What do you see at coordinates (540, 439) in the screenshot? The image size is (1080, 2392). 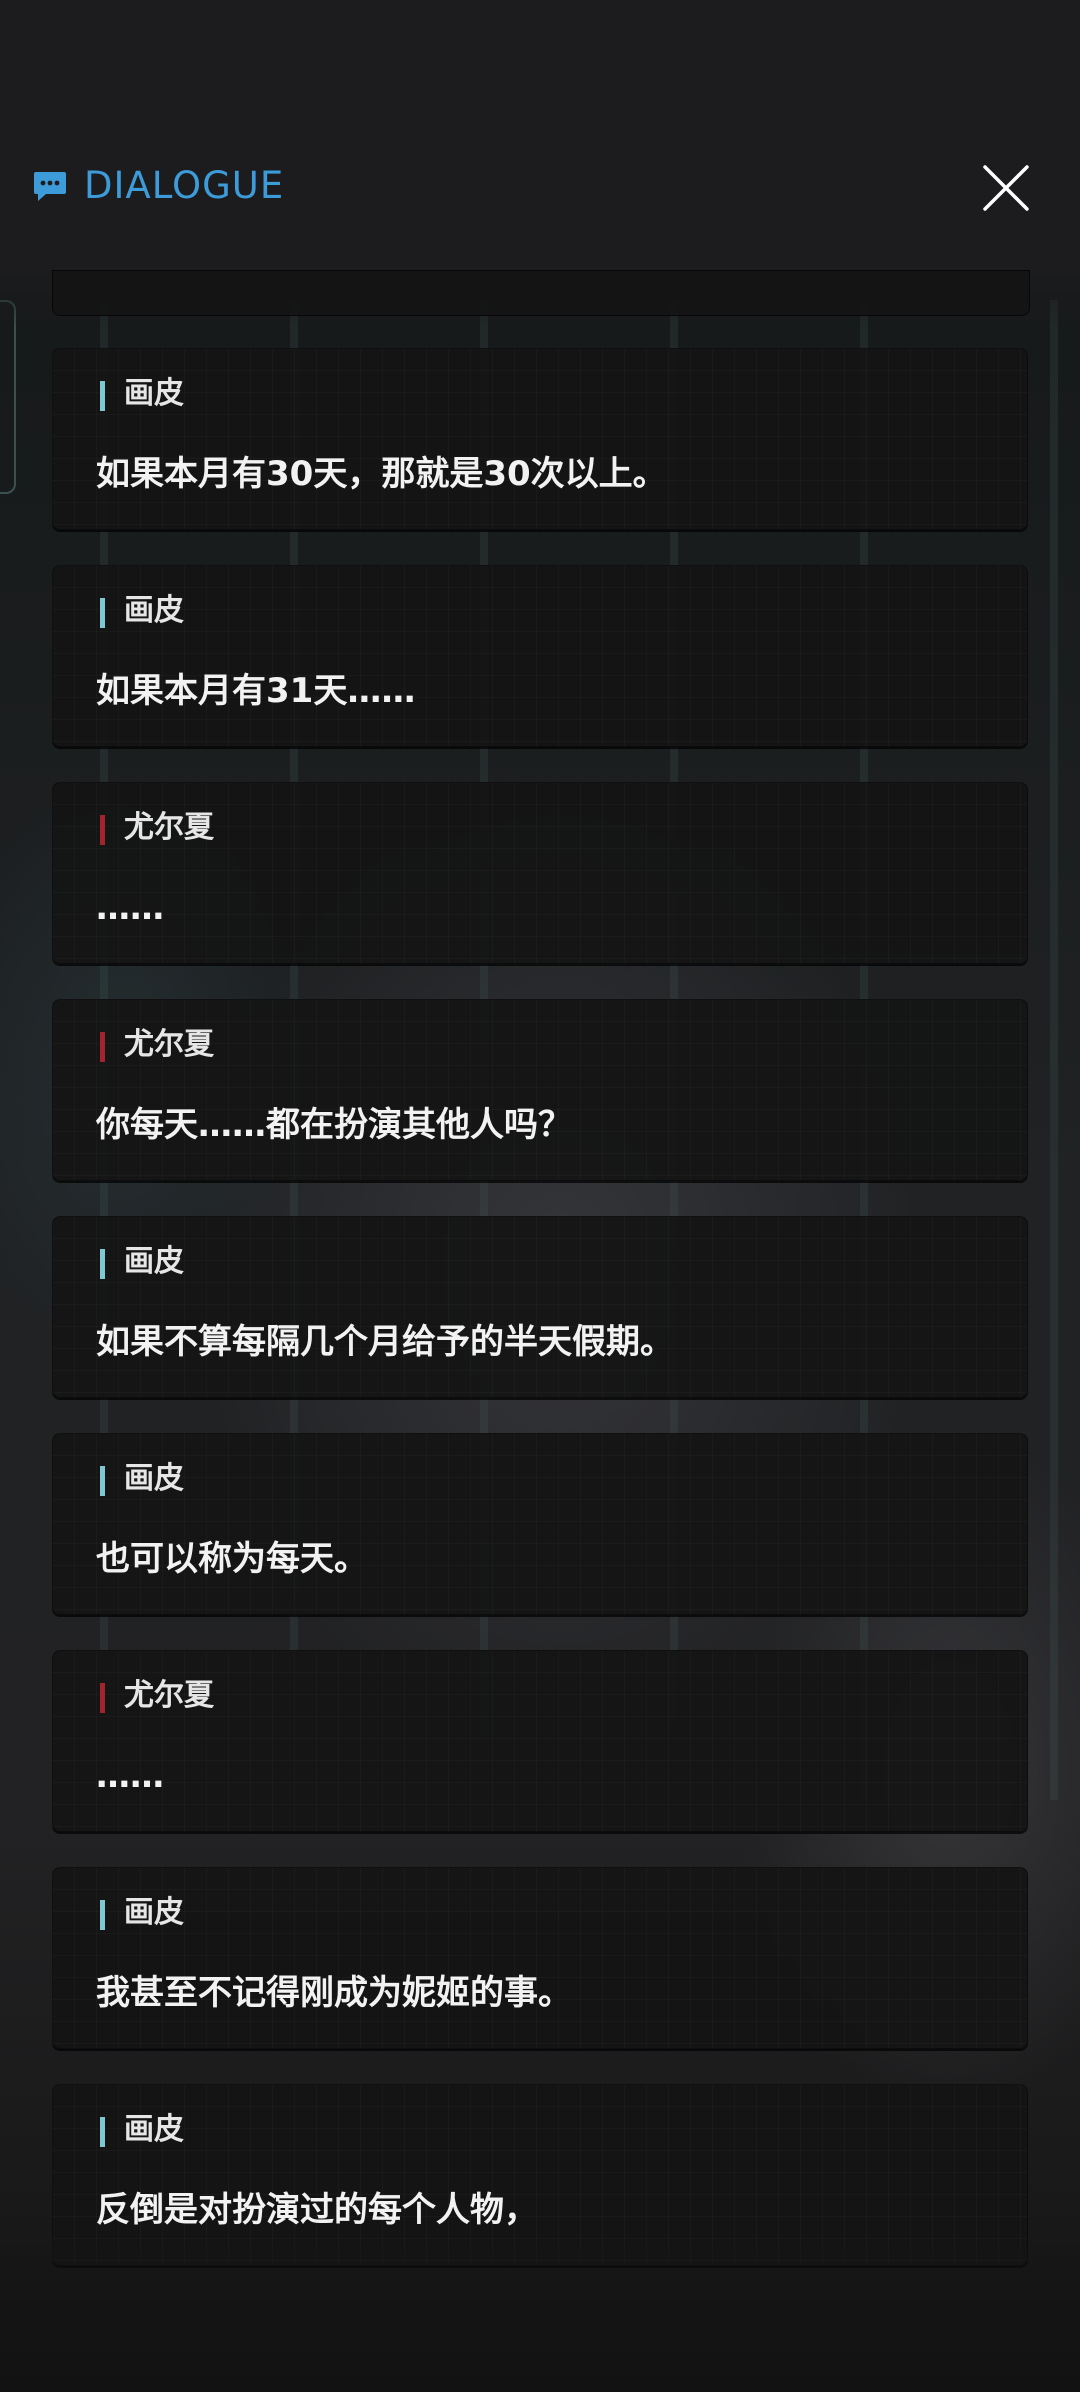 I see `dialogue-entry: 画皮如果本月有30天，那就是30次以上。` at bounding box center [540, 439].